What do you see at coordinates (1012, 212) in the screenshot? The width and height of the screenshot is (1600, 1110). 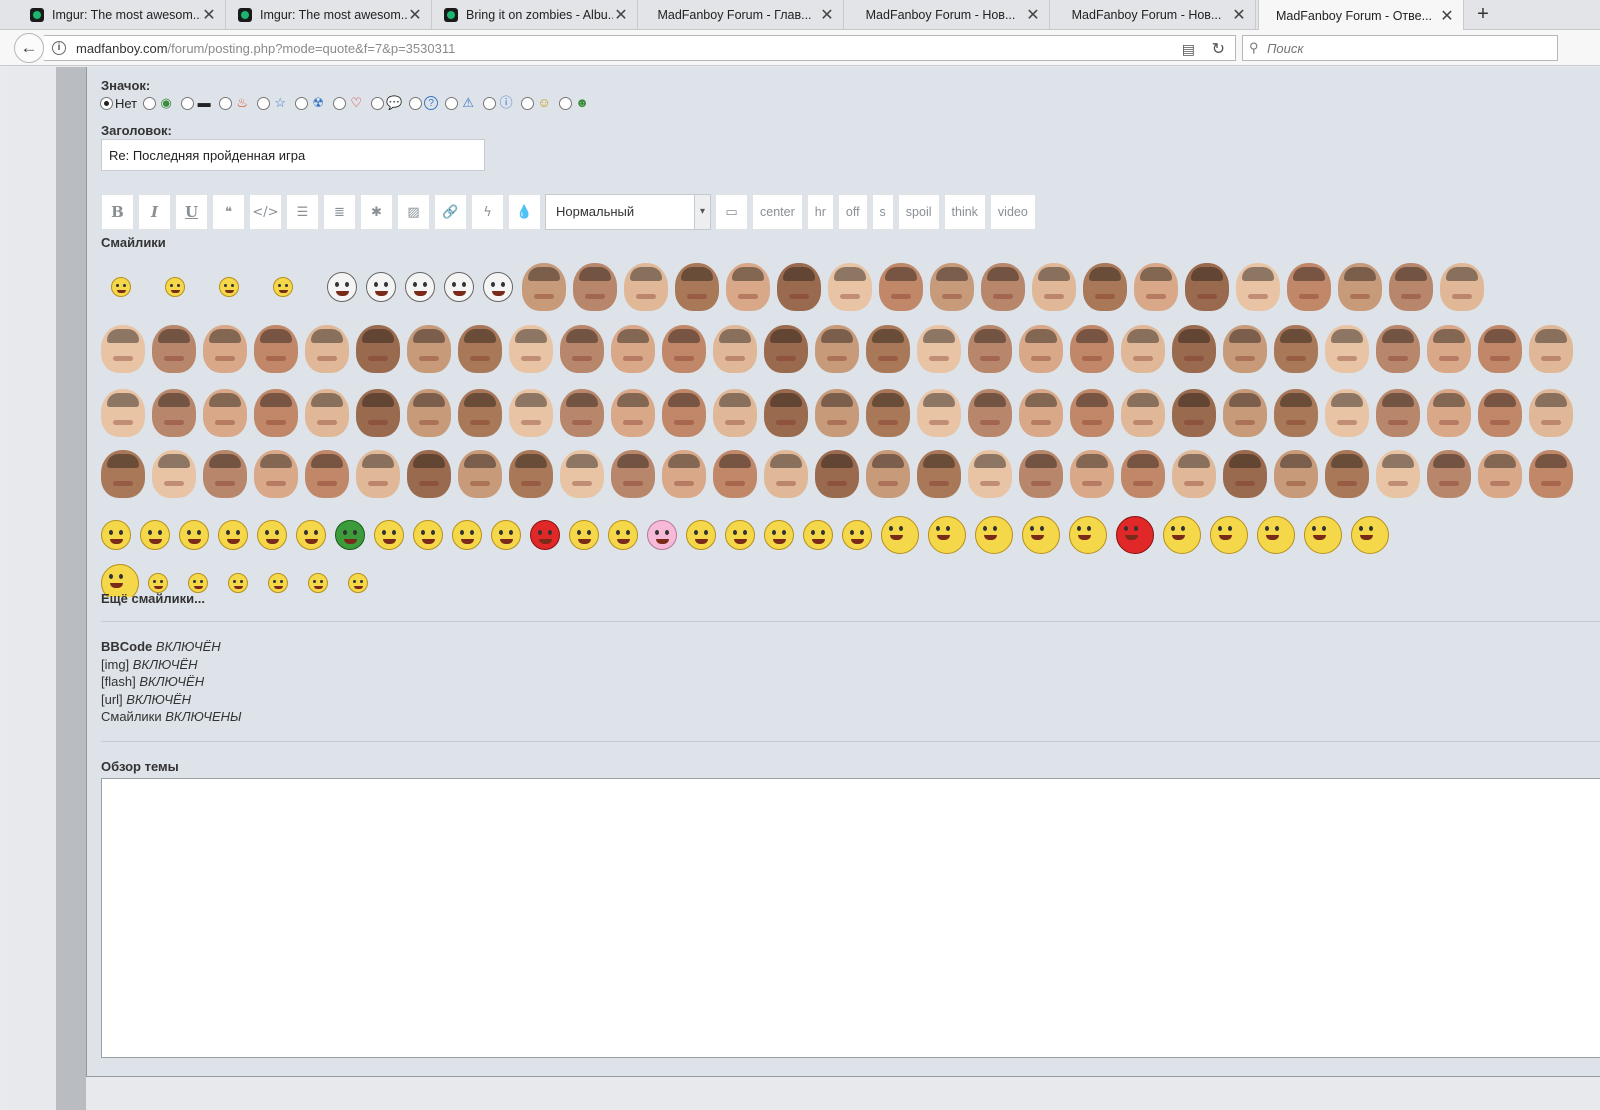 I see `bbcode-tag-button: video` at bounding box center [1012, 212].